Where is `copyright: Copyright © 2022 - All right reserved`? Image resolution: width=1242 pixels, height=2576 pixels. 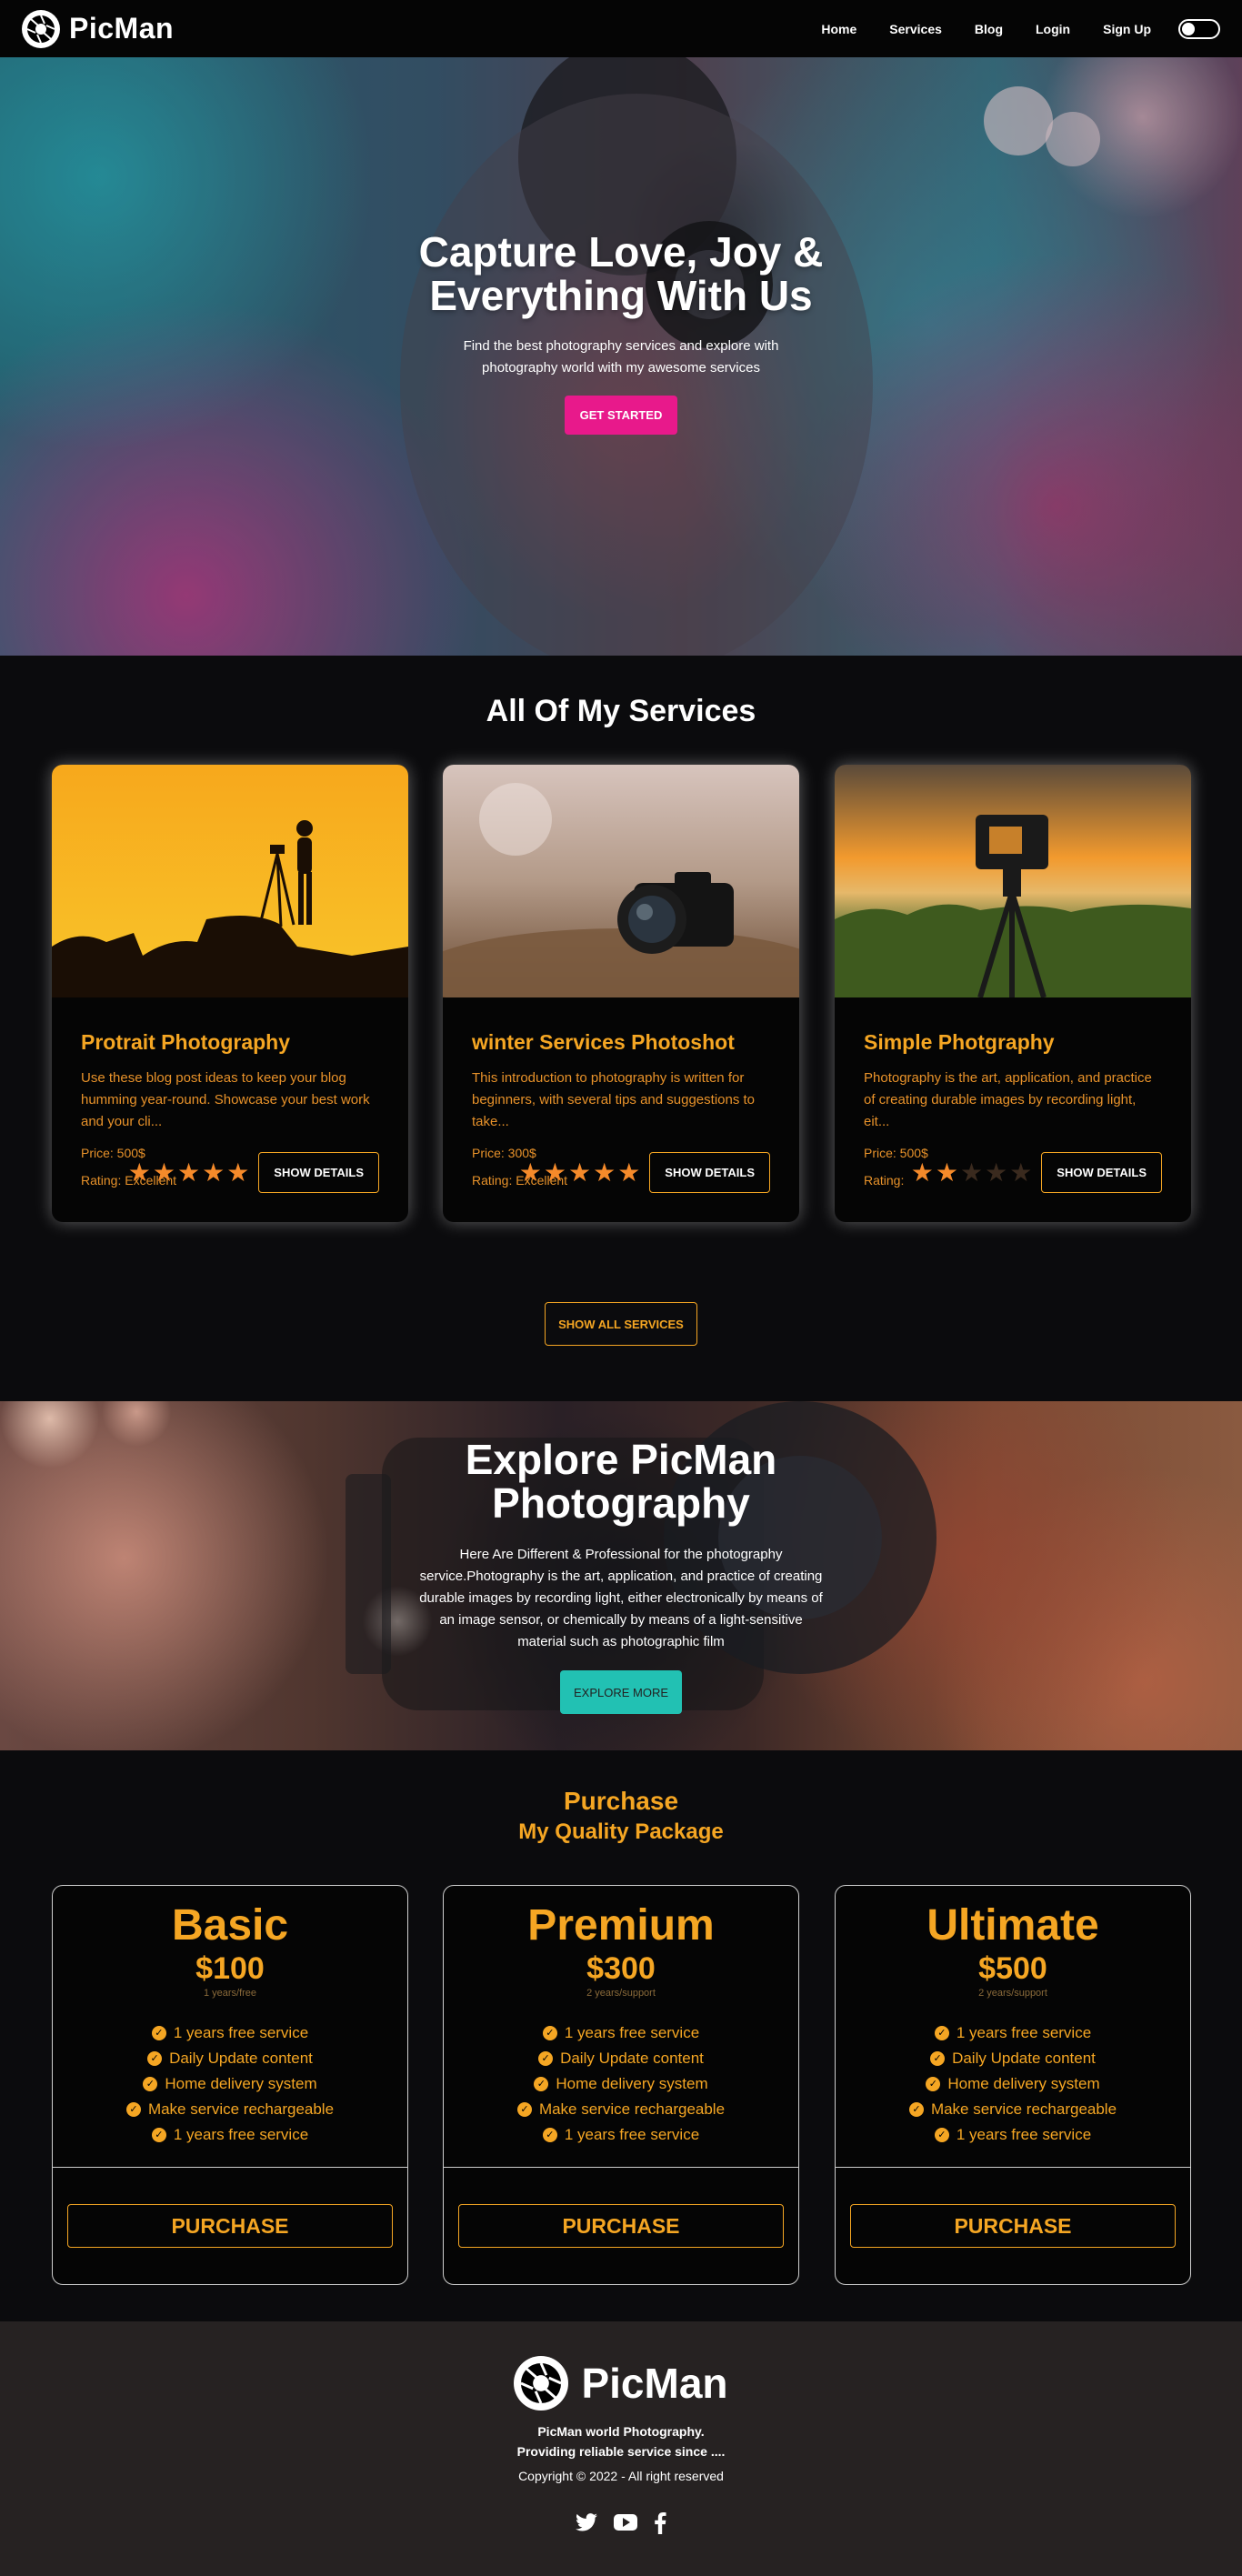
copyright: Copyright © 2022 - All right reserved is located at coordinates (621, 2476).